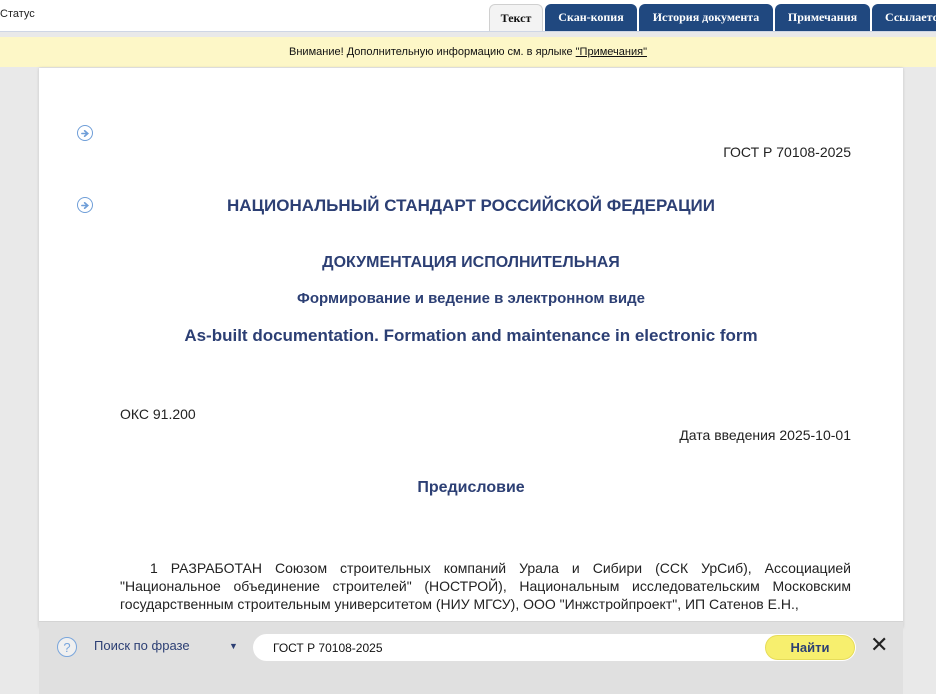  Describe the element at coordinates (513, 647) in the screenshot. I see `search-input` at that location.